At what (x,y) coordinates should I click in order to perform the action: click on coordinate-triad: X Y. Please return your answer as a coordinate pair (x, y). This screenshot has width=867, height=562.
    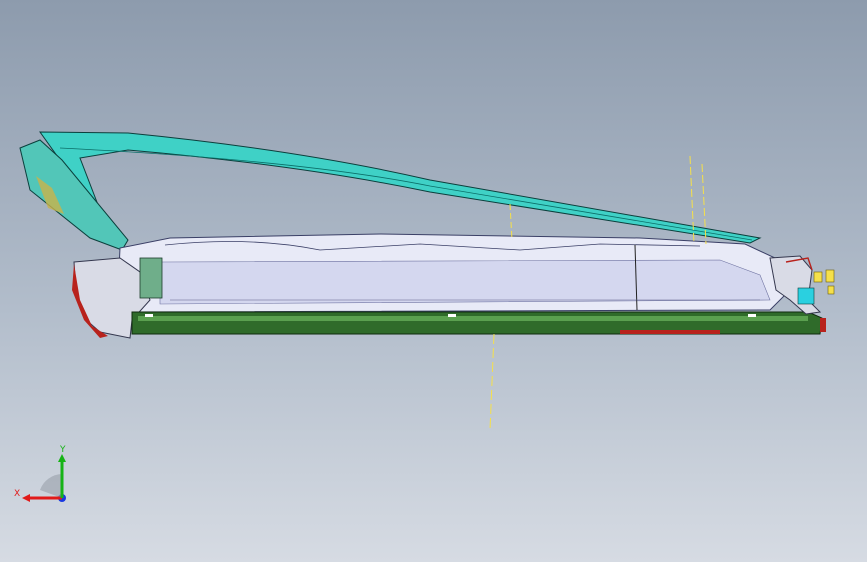
    Looking at the image, I should click on (45, 475).